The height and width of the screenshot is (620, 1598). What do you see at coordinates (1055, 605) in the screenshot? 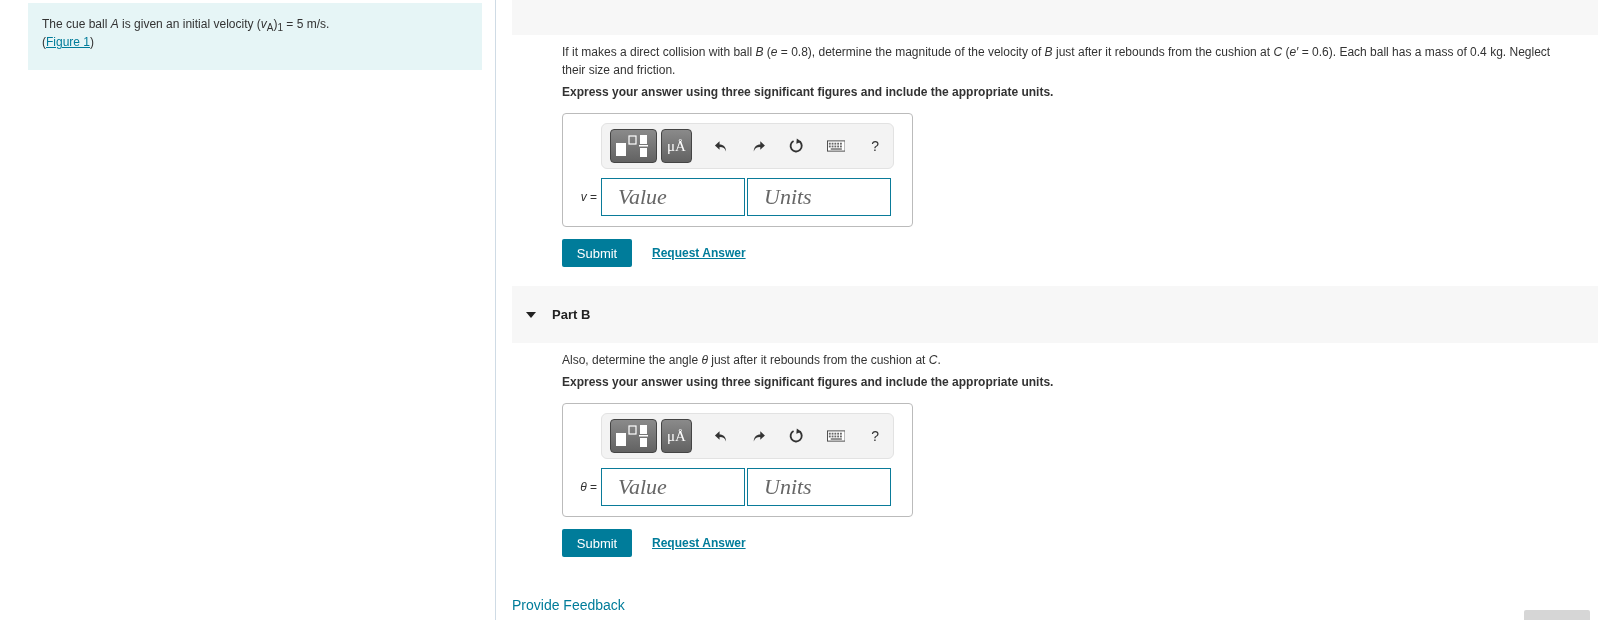
I see `provide-feedback-link: Provide Feedback` at bounding box center [1055, 605].